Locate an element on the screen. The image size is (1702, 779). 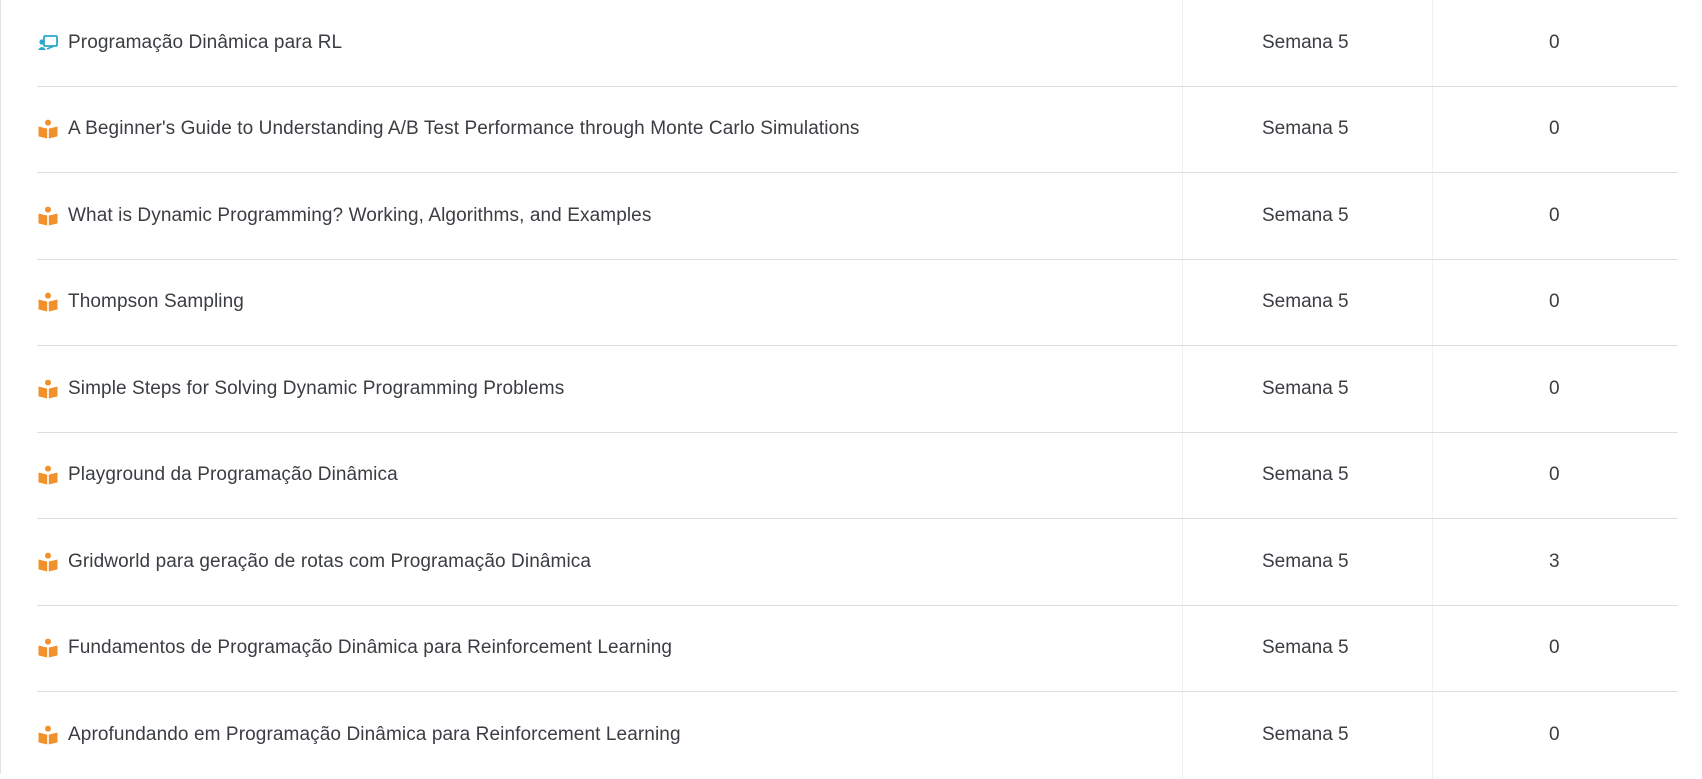
activity-name: Playground da Programação Dinâmica is located at coordinates (233, 475).